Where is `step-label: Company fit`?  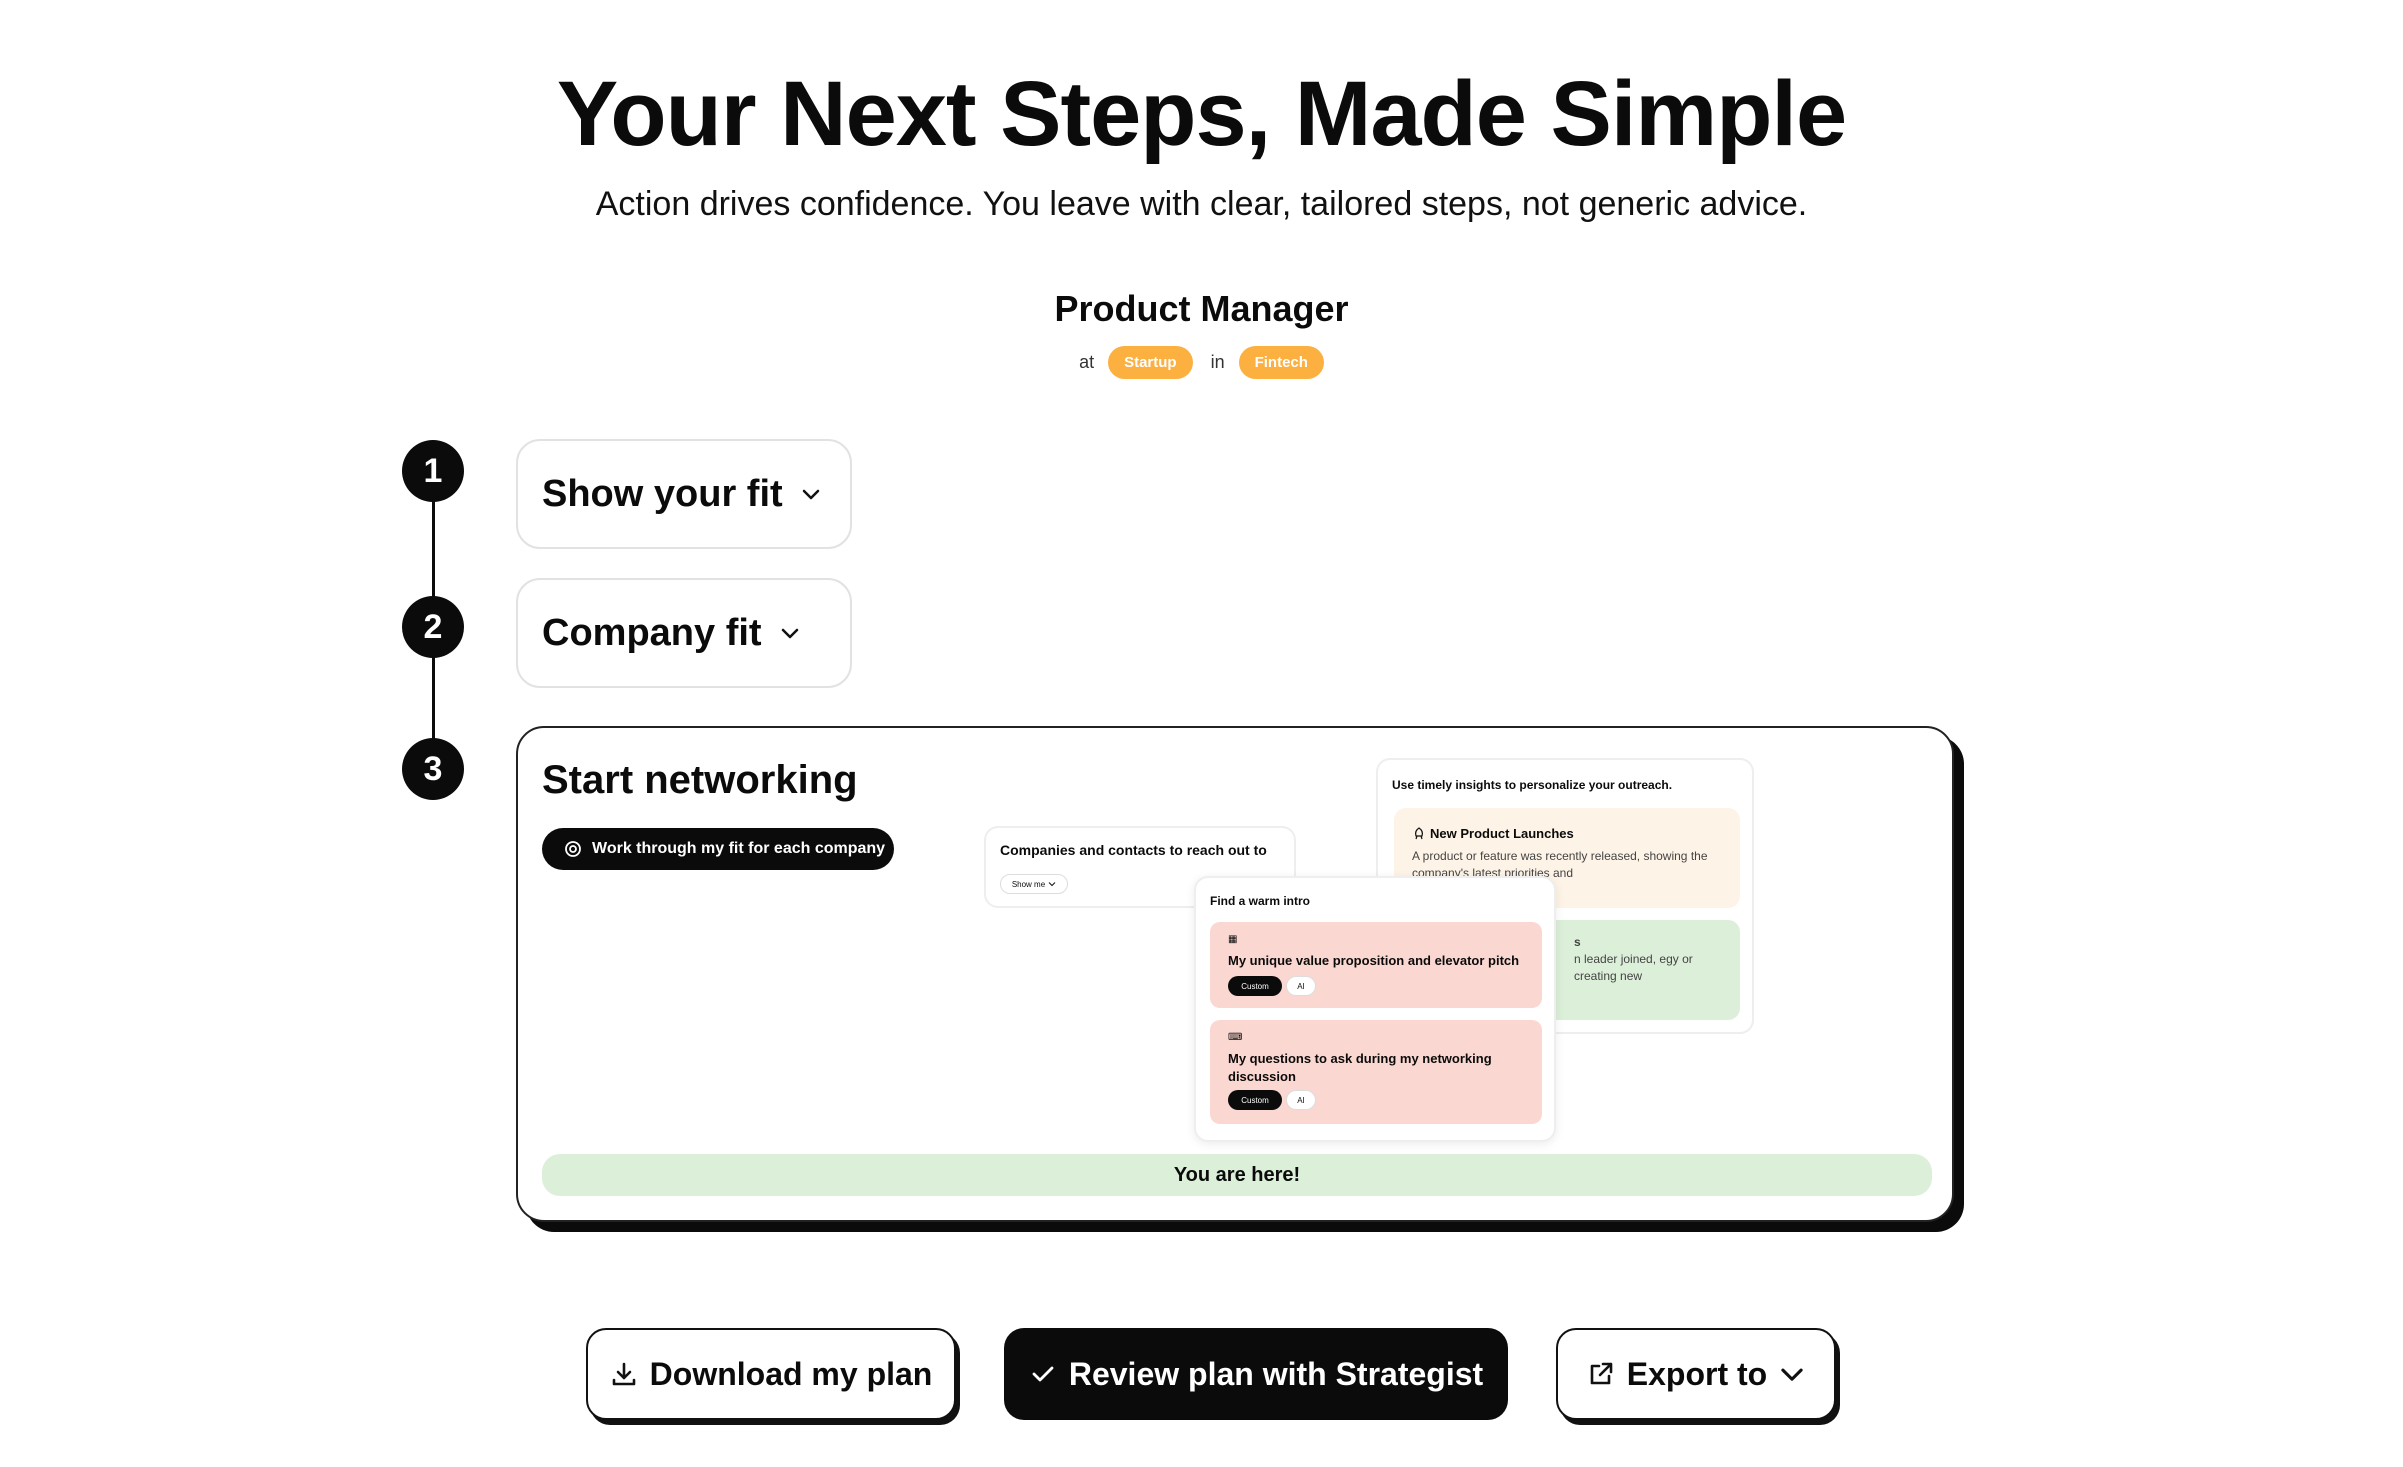 step-label: Company fit is located at coordinates (652, 632).